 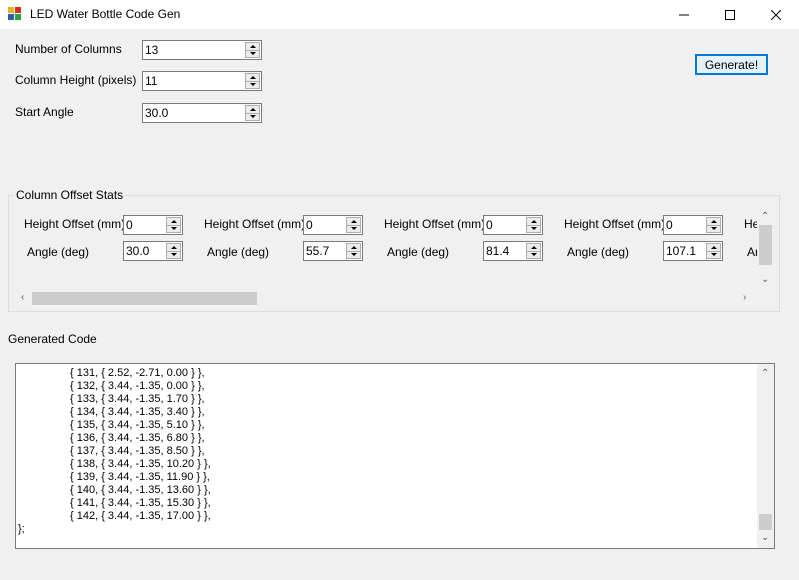 I want to click on angle-stepper: 30.0, so click(x=153, y=251).